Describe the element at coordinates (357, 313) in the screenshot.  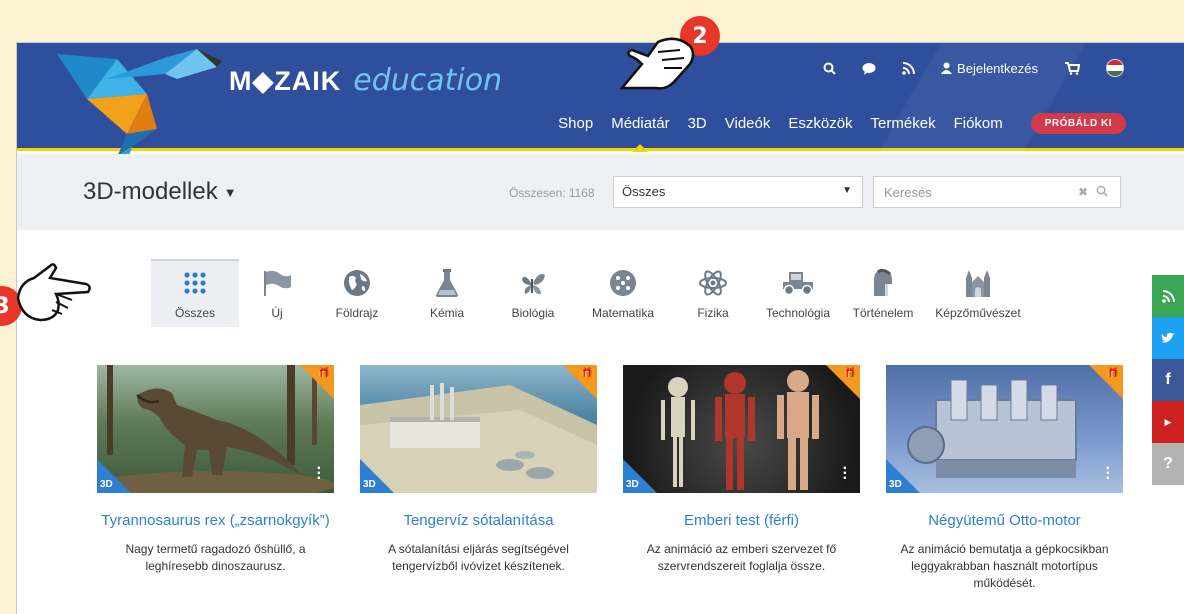
I see `category-label: Földrajz` at that location.